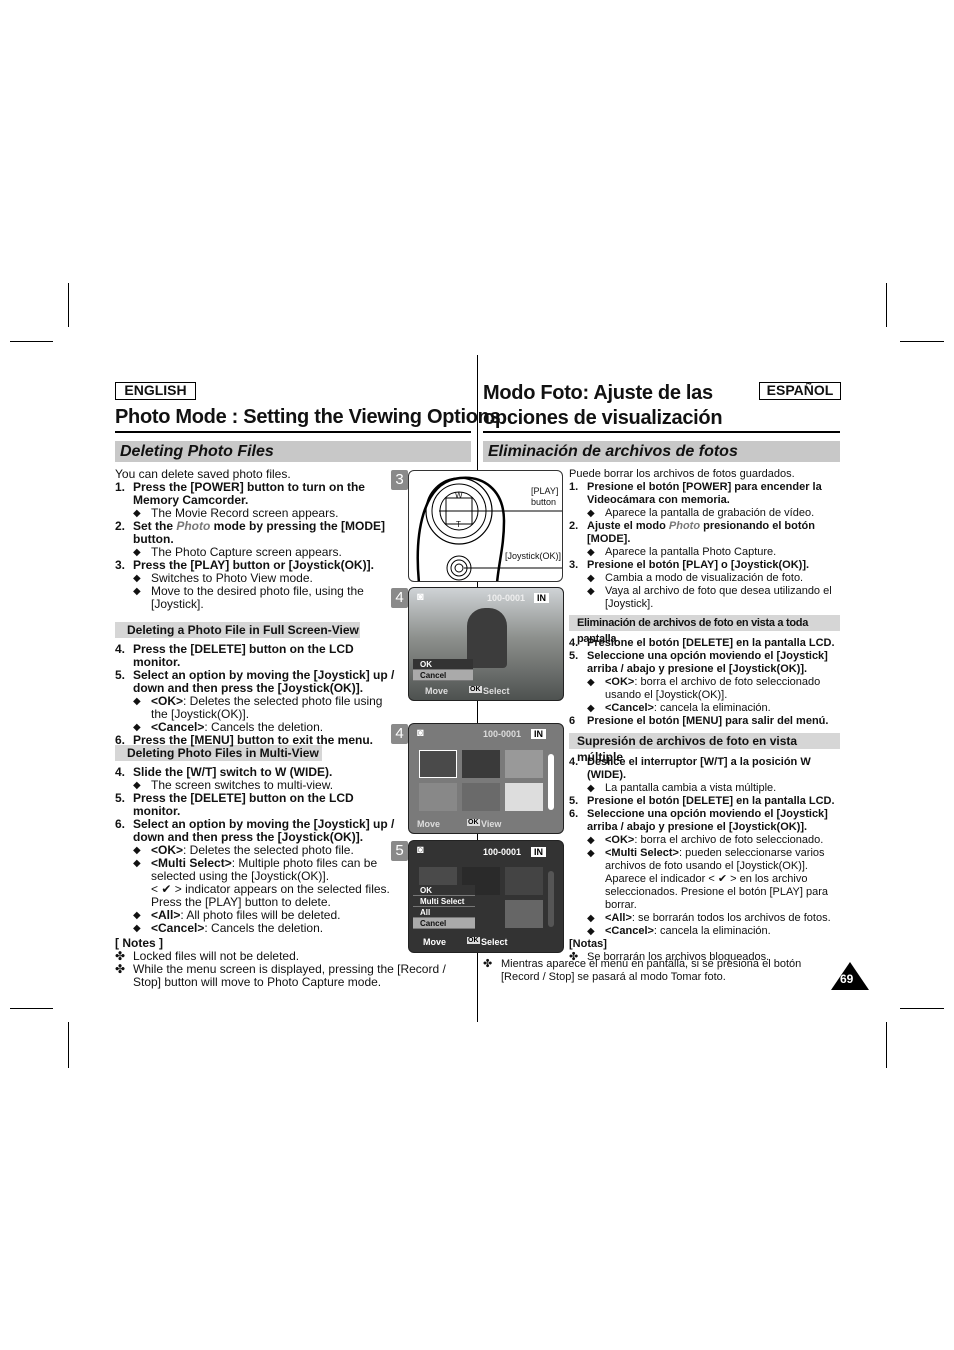 The width and height of the screenshot is (954, 1350). I want to click on step-number: 4., so click(574, 643).